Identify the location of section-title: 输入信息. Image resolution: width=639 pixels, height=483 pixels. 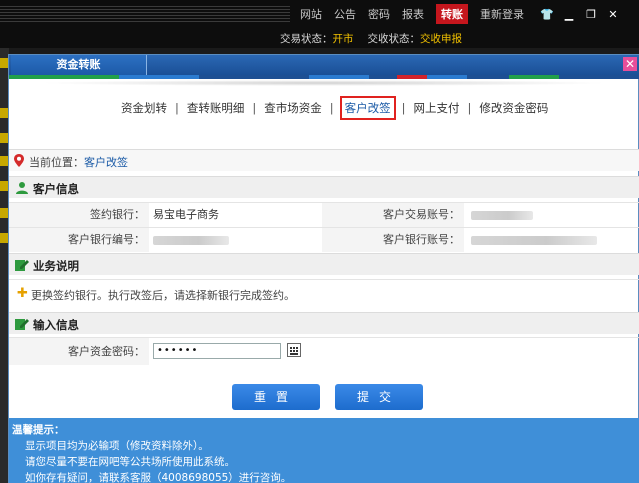
(56, 325).